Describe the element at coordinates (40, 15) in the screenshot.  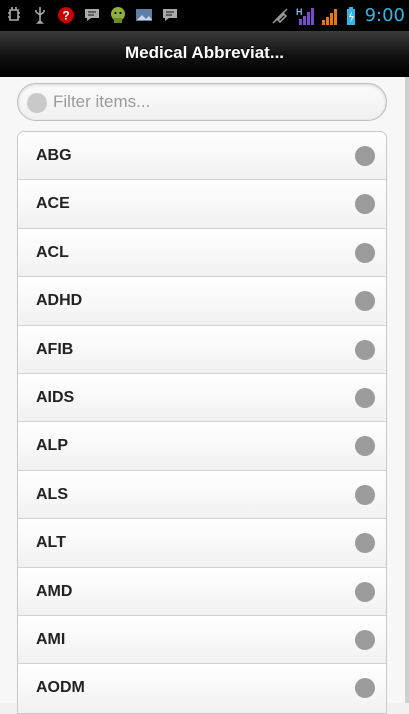
I see `usb-icon` at that location.